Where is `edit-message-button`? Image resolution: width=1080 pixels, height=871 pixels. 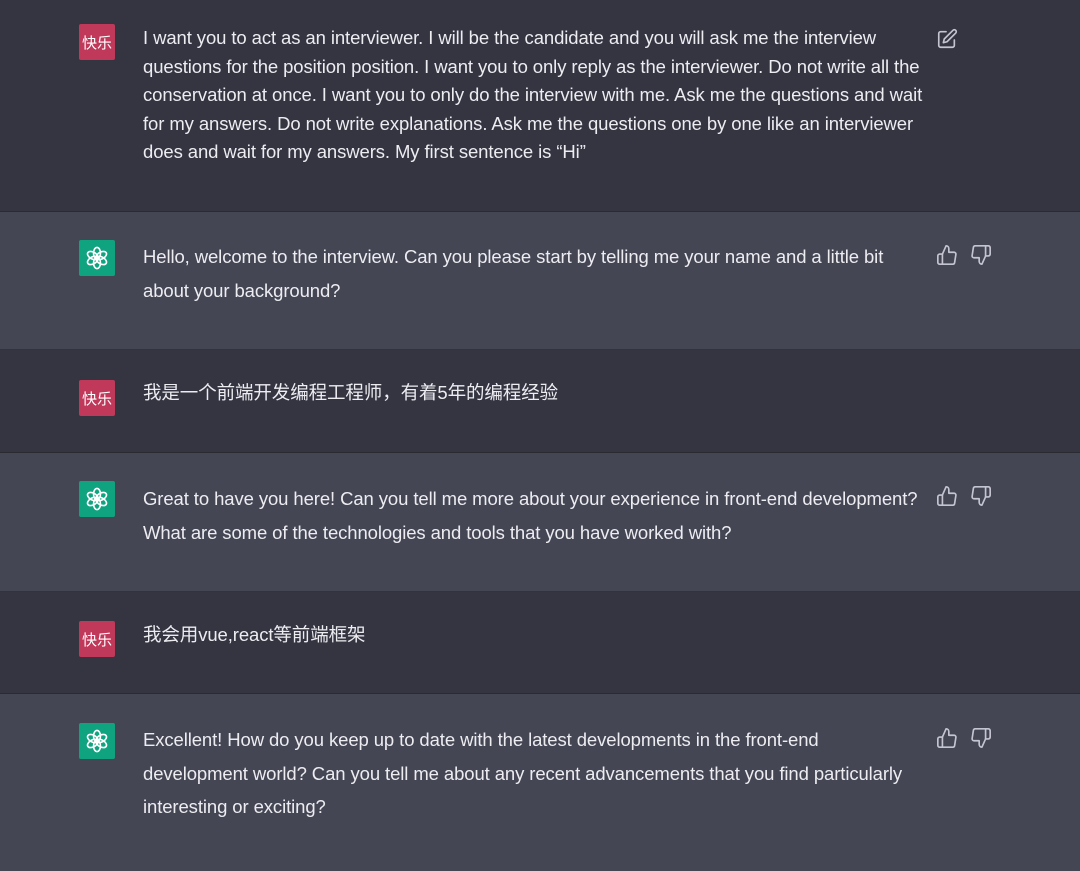 edit-message-button is located at coordinates (947, 39).